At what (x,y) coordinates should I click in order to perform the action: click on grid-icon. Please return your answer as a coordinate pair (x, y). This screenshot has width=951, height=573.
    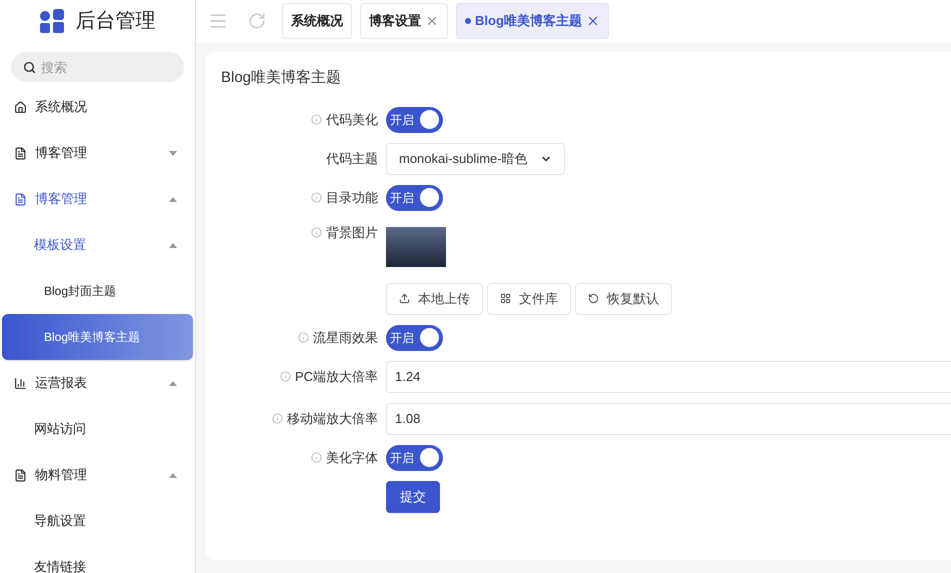
    Looking at the image, I should click on (505, 298).